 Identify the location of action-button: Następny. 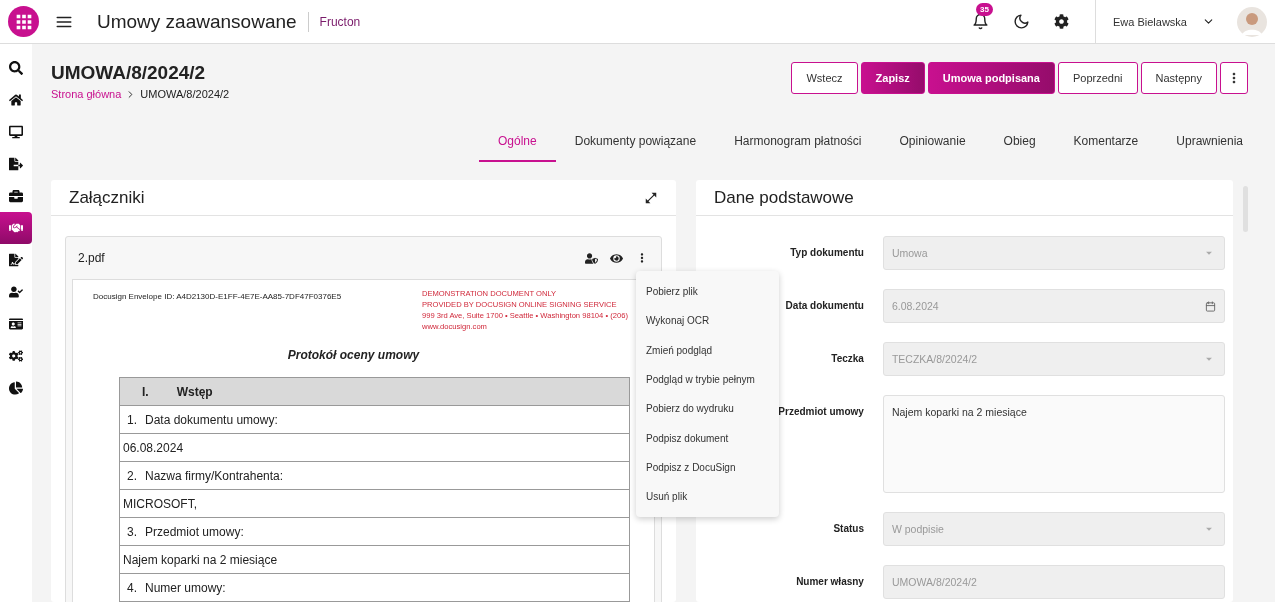
(1178, 78).